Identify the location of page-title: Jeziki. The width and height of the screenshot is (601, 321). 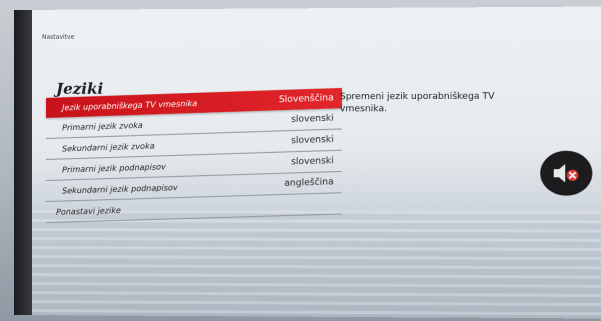
(80, 88).